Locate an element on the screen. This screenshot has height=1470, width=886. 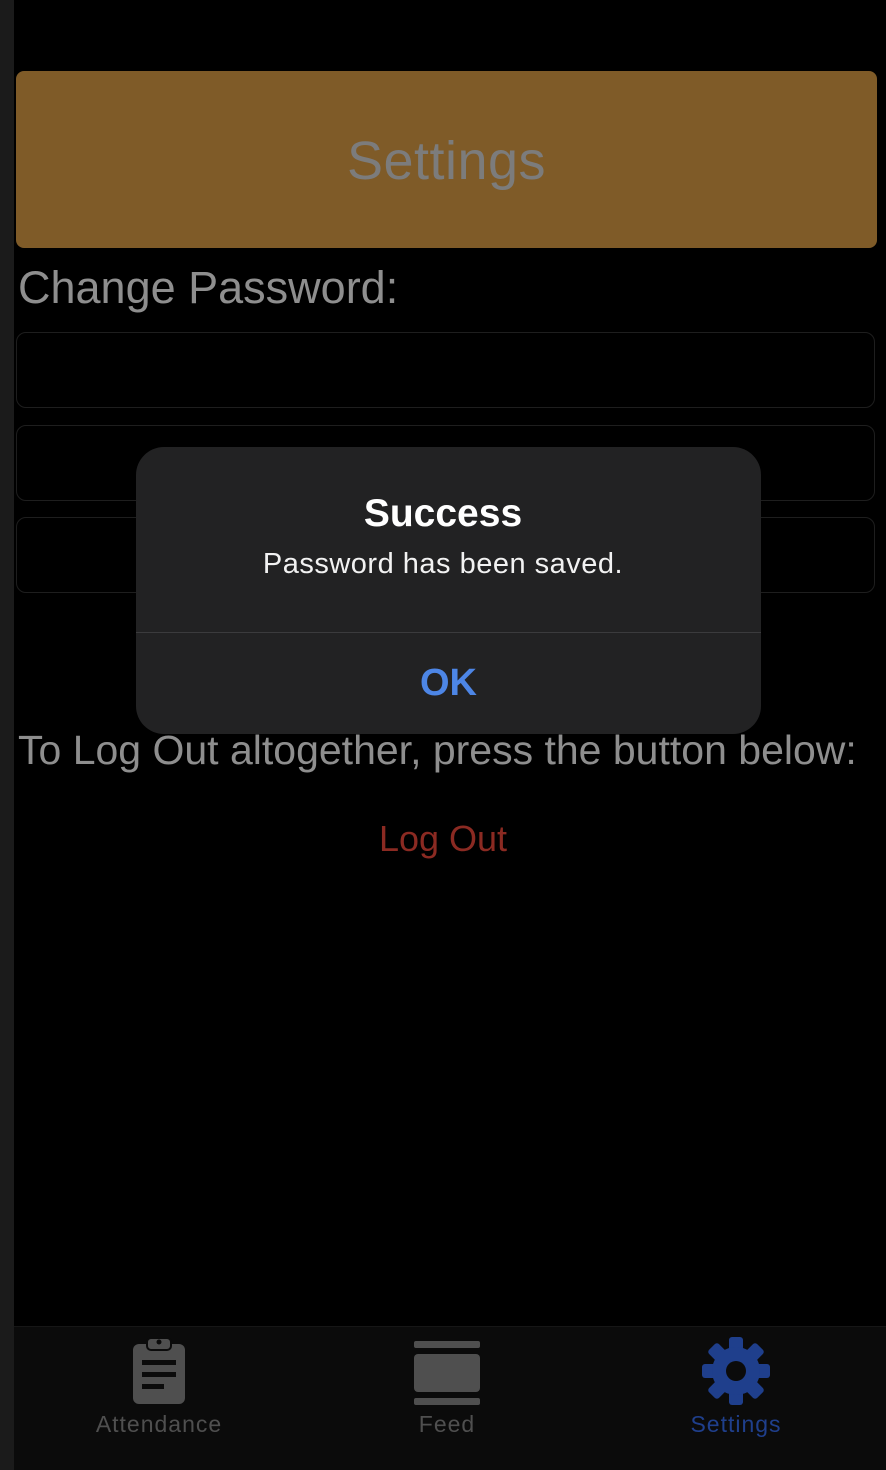
alert-title: Success is located at coordinates (443, 513).